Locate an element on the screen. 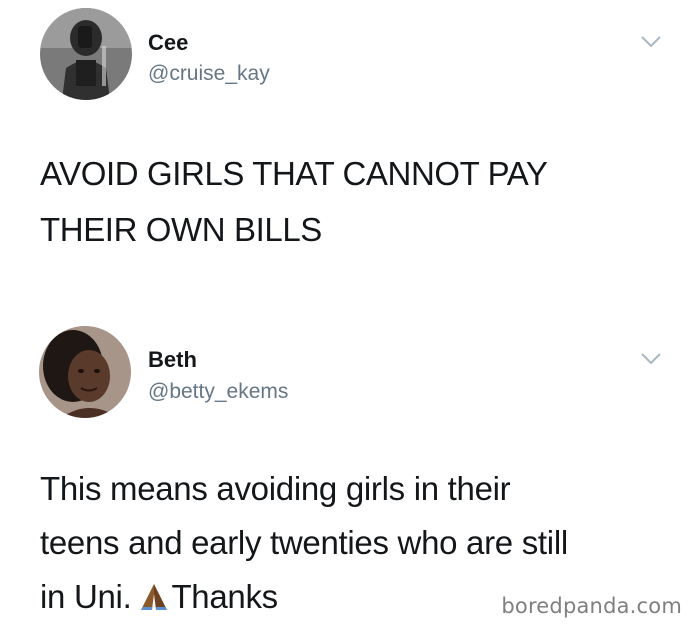  tweet-text-line: teens and early twenties who are still is located at coordinates (304, 542).